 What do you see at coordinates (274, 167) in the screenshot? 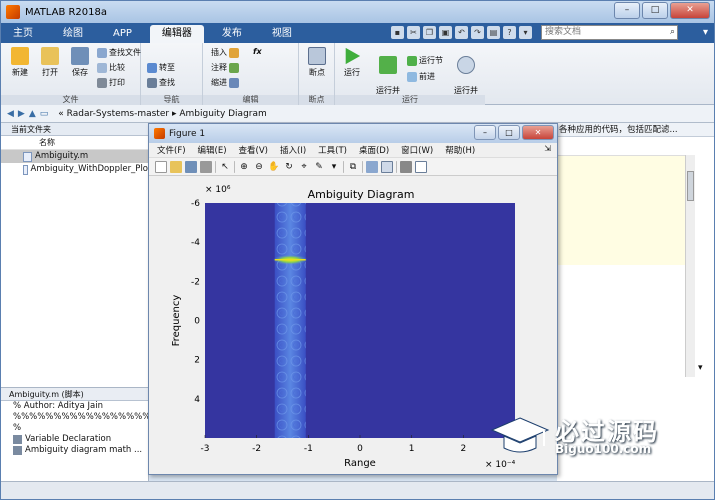
I see `pan-icon: ✋` at bounding box center [274, 167].